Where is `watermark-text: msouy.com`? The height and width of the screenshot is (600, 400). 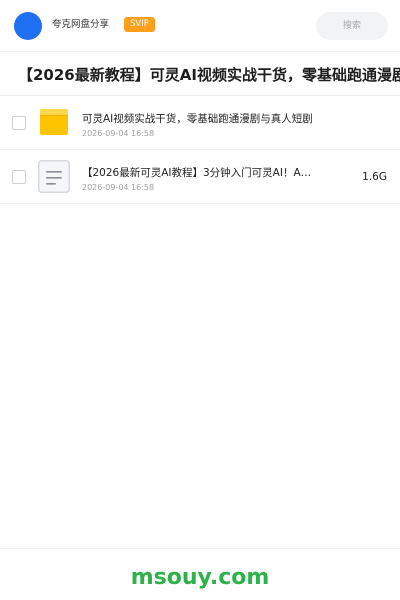 watermark-text: msouy.com is located at coordinates (200, 577).